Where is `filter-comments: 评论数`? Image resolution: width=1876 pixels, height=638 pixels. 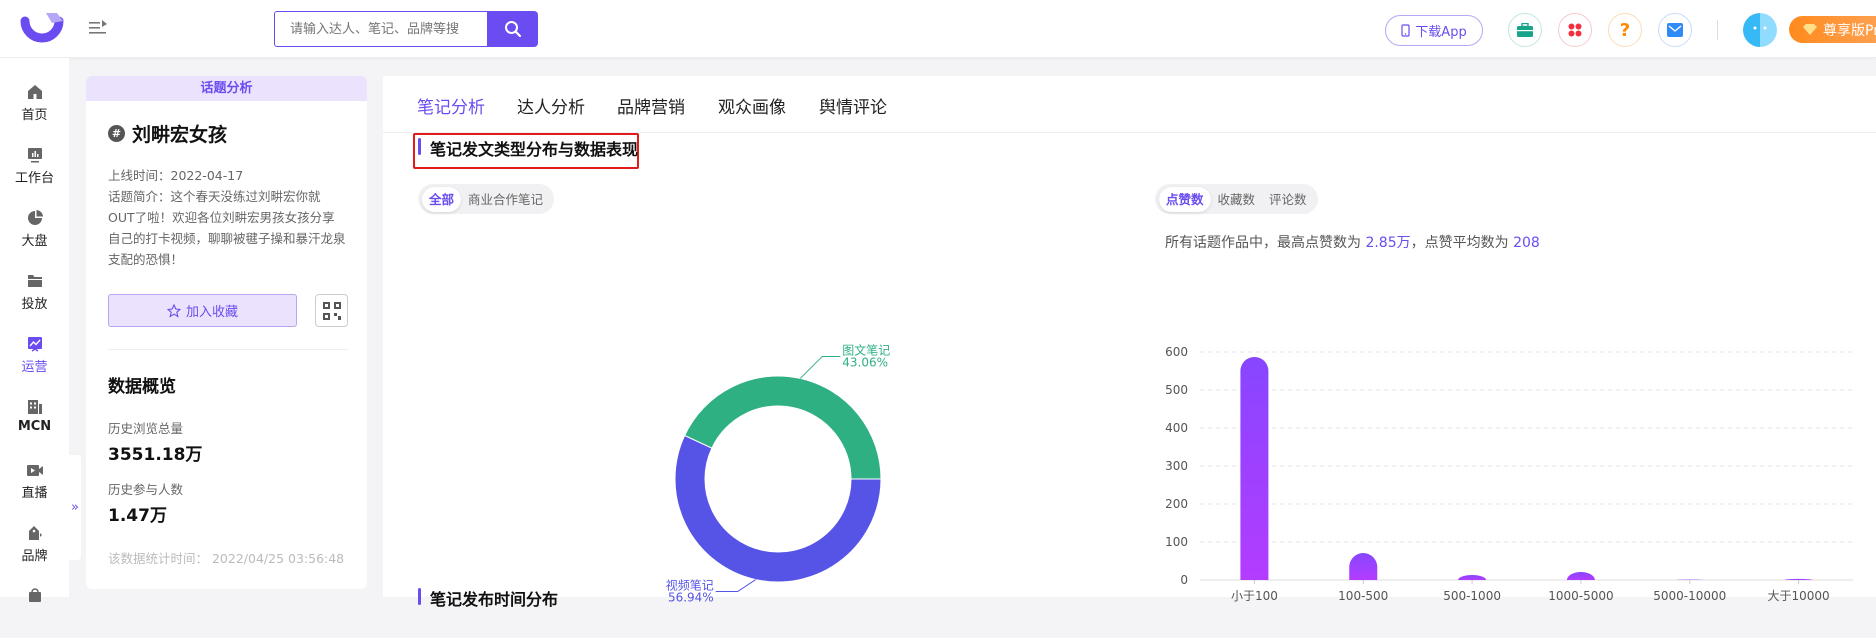
filter-comments: 评论数 is located at coordinates (1288, 199).